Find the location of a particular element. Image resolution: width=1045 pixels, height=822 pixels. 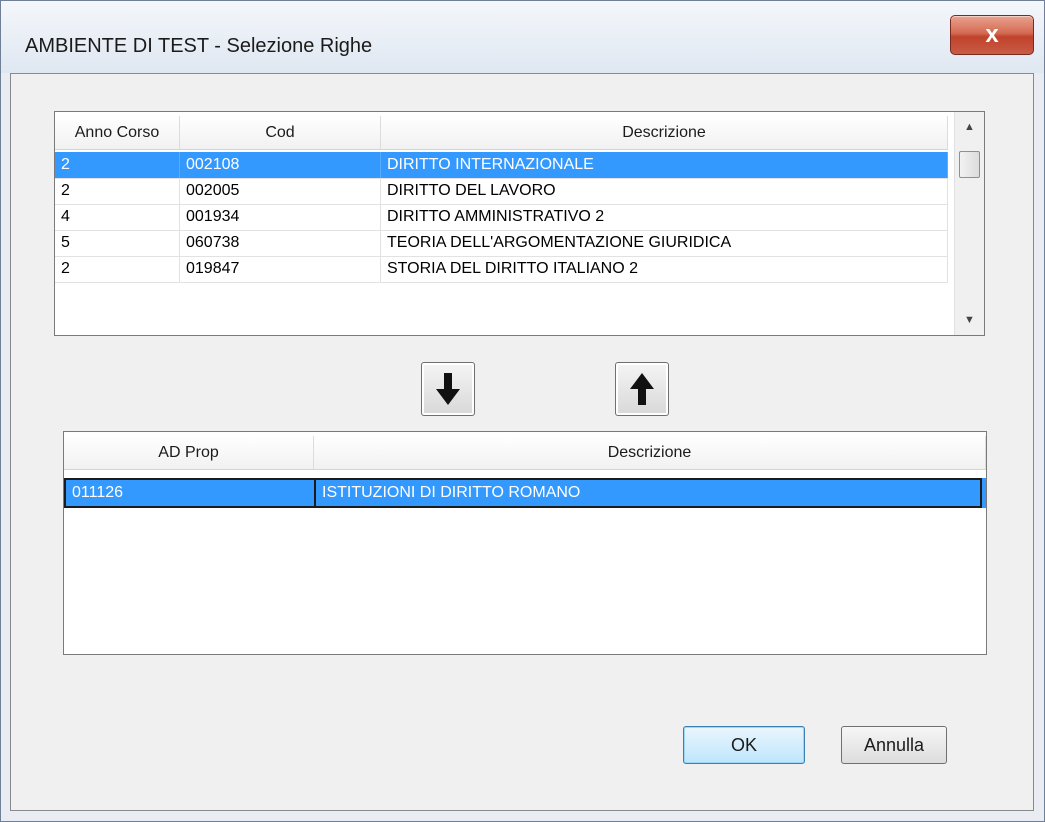

column-header-anno-corso: Anno Corso is located at coordinates (117, 132).